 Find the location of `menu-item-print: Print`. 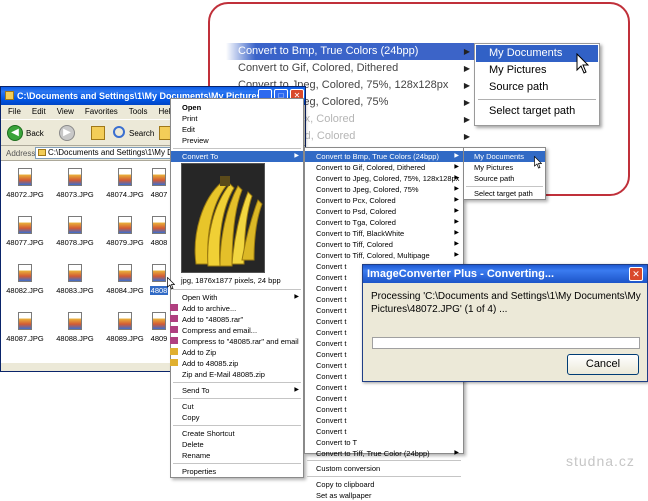

menu-item-print: Print is located at coordinates (237, 118).